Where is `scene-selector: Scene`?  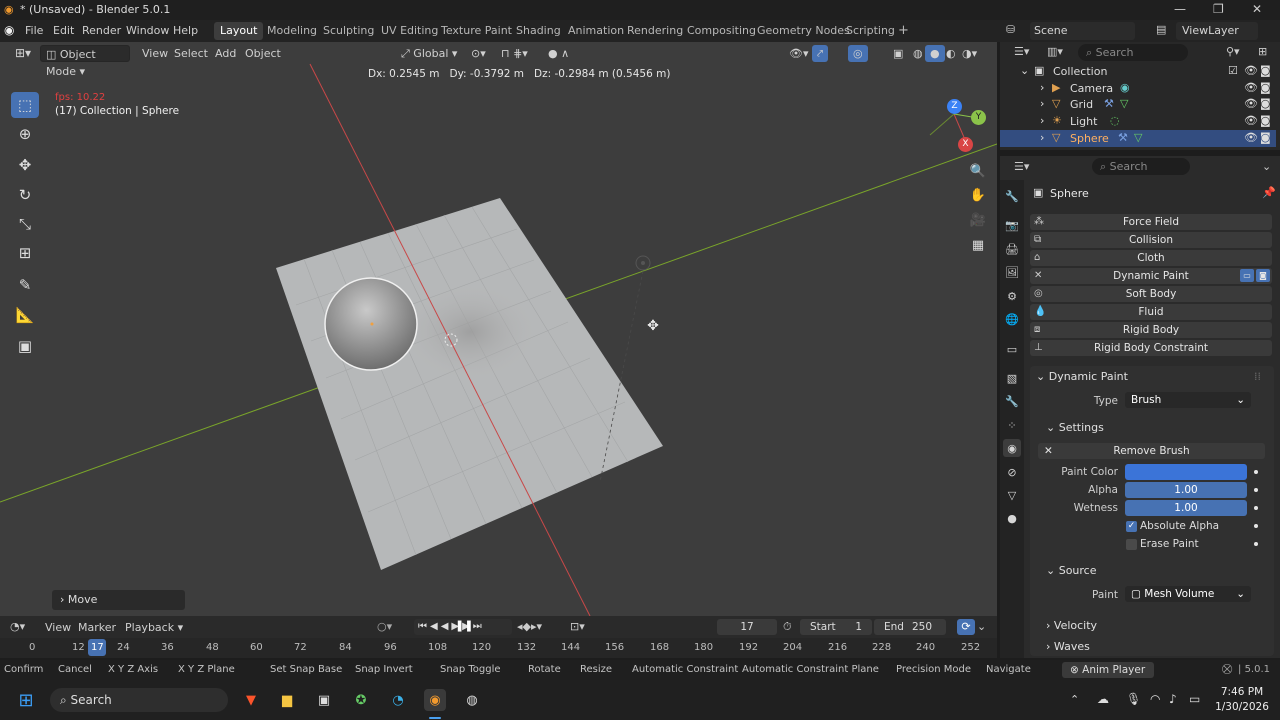 scene-selector: Scene is located at coordinates (1082, 31).